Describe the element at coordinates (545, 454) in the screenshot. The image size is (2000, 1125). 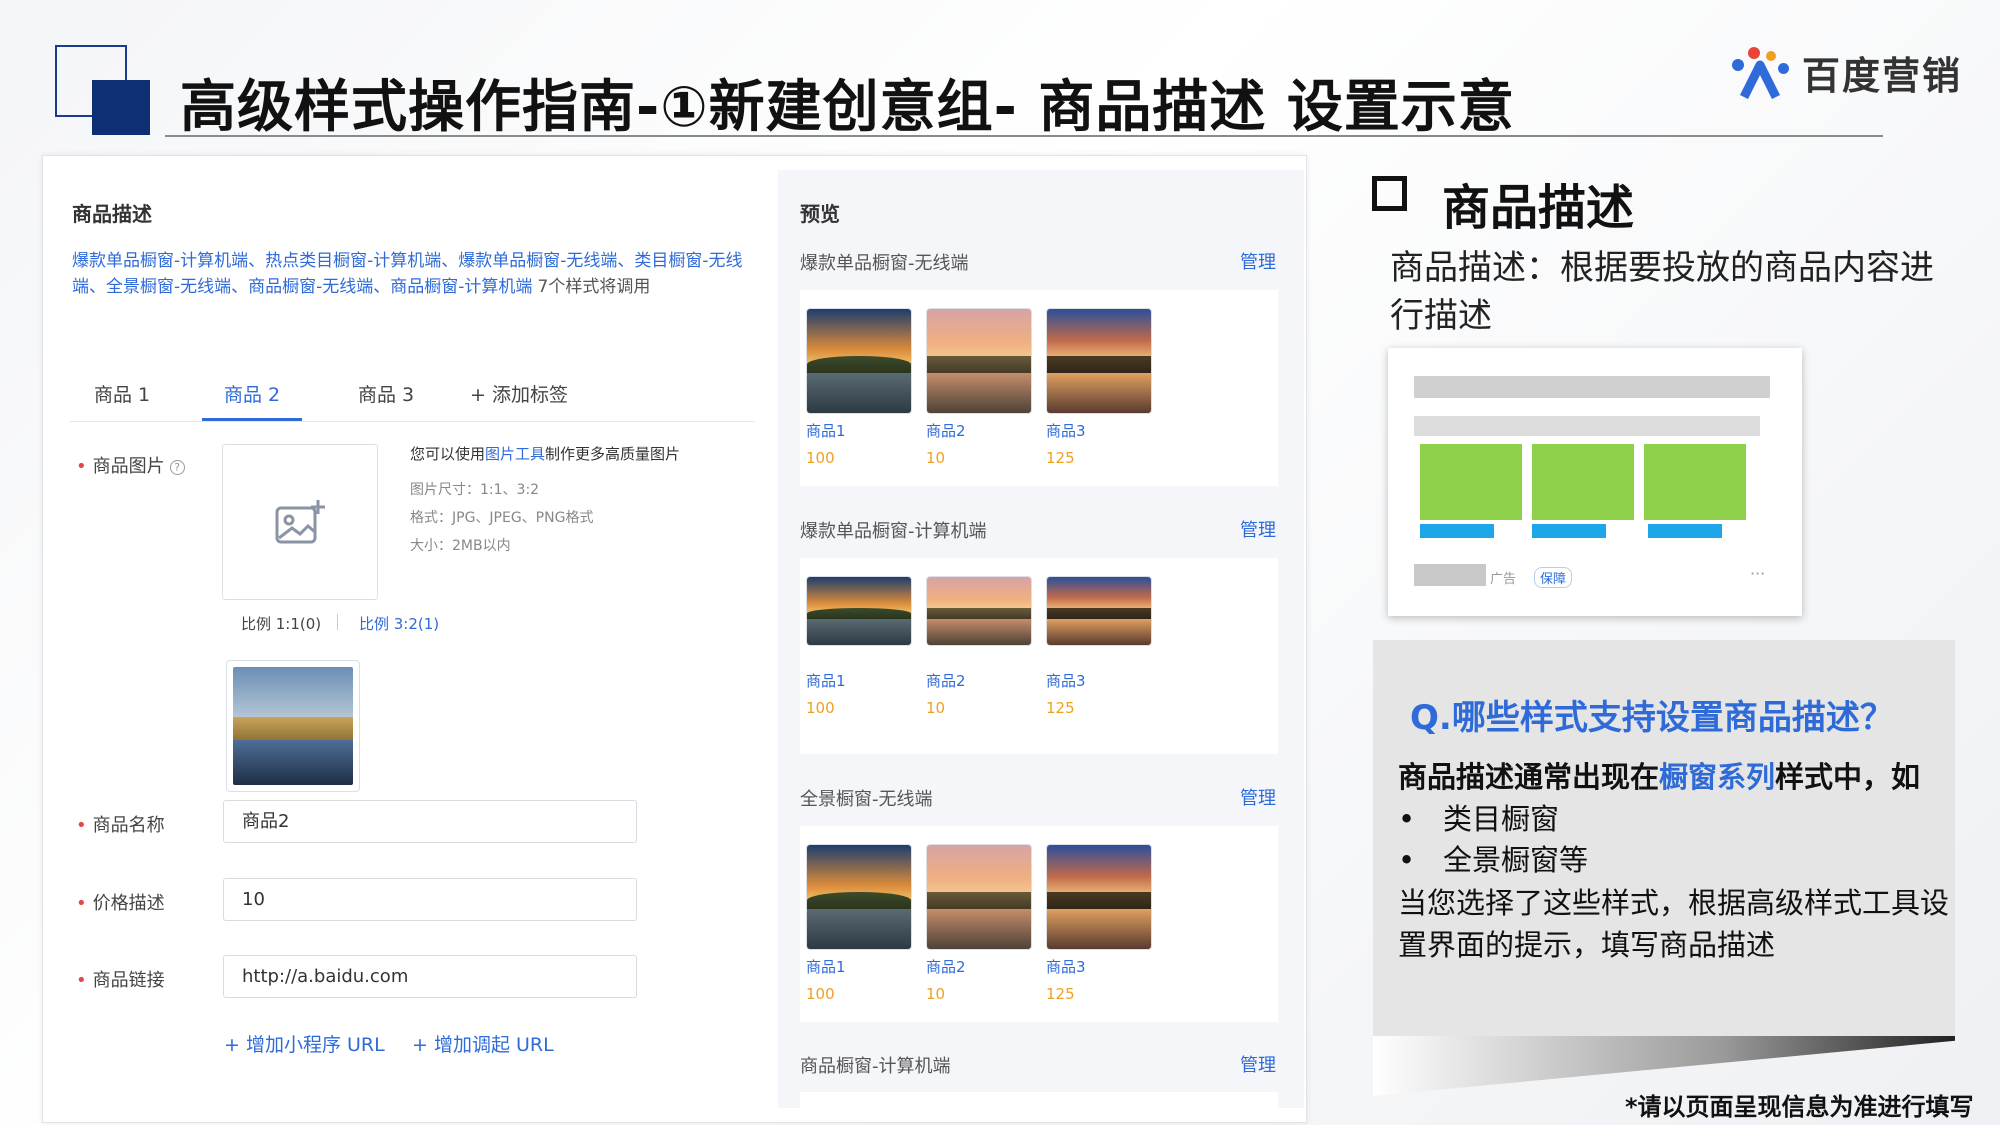
I see `image-tool-hint: 您可以使用图片工具制作更多高质量图片` at that location.